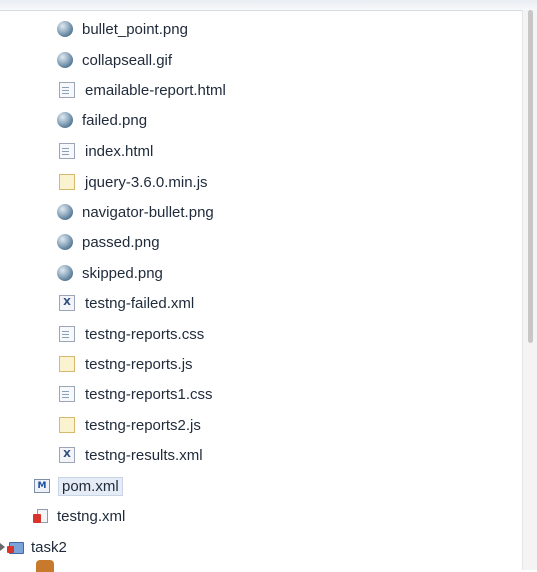  I want to click on tree-item-testng-reports-css: testng-reports.css, so click(130, 334).